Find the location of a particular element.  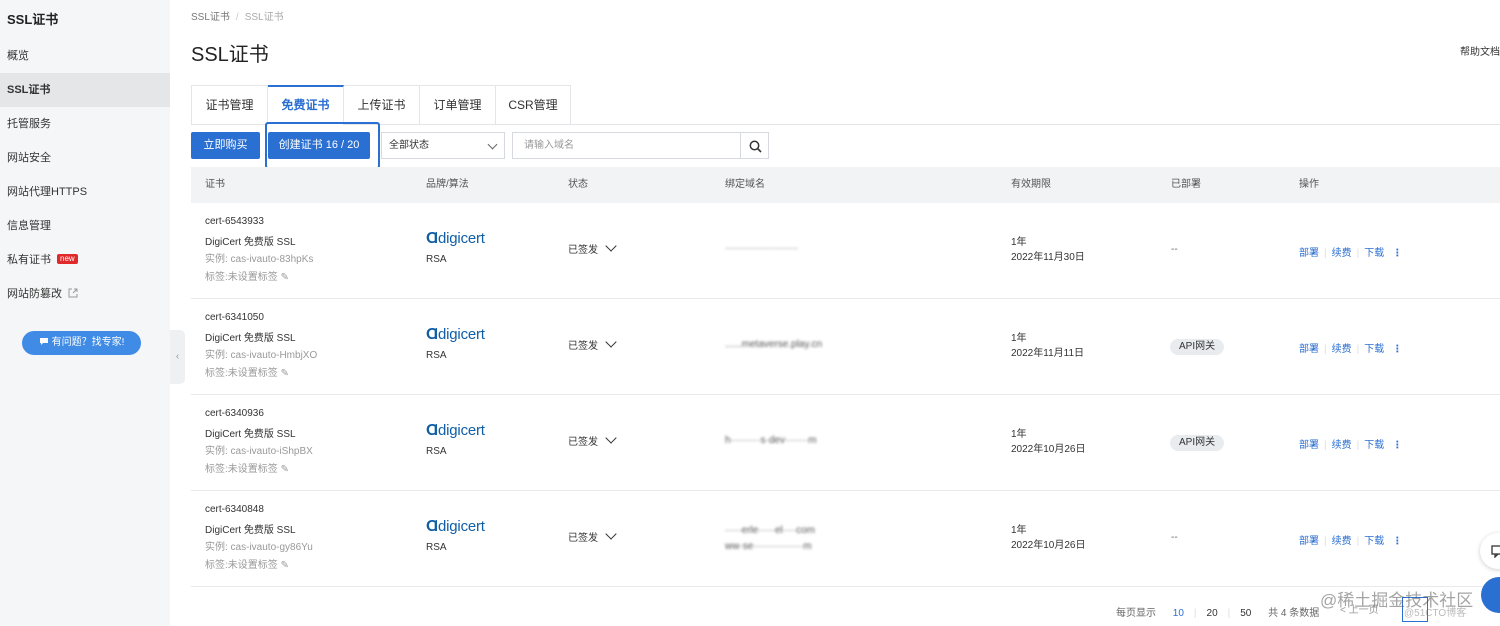

page-title: SSL证书 is located at coordinates (230, 55).